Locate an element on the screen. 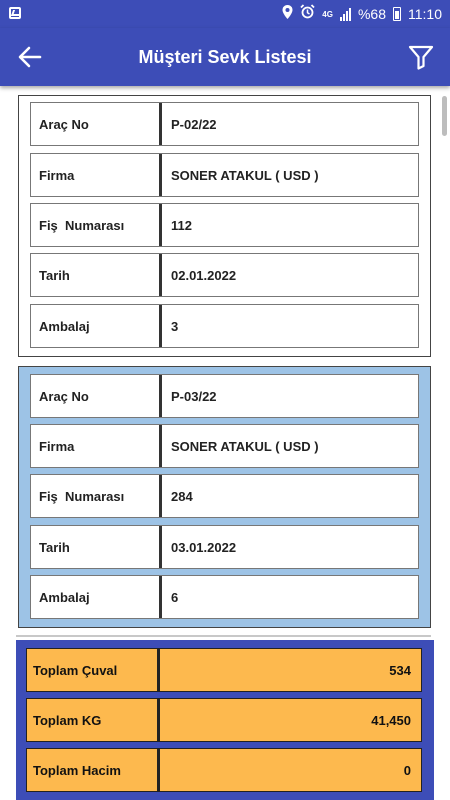  field-row-fis-numarasi: Fiş Numarası 112 is located at coordinates (224, 225).